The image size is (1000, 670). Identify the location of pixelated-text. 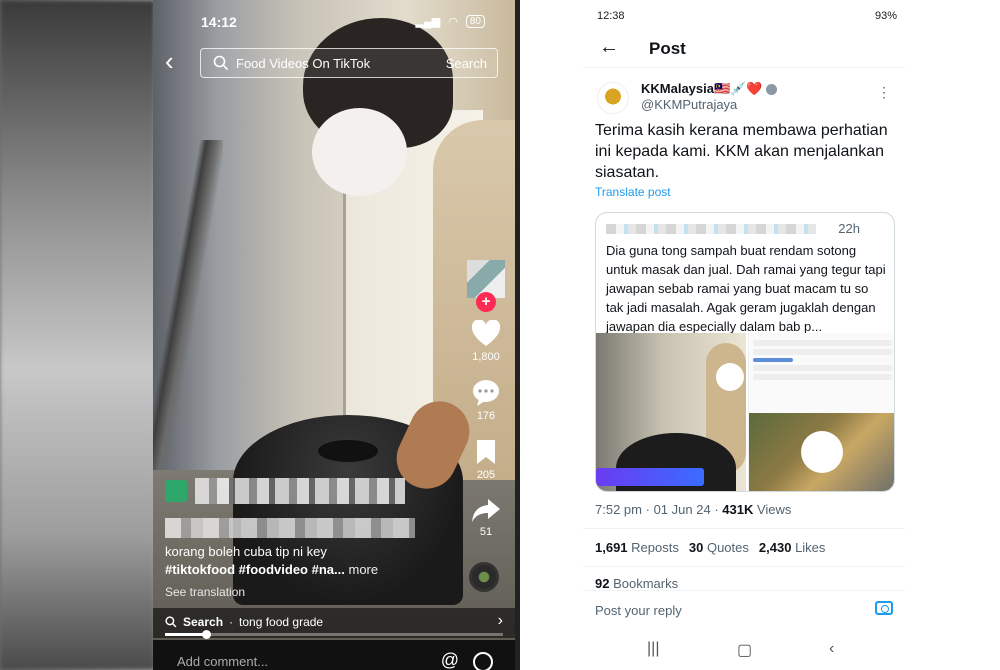
(290, 528).